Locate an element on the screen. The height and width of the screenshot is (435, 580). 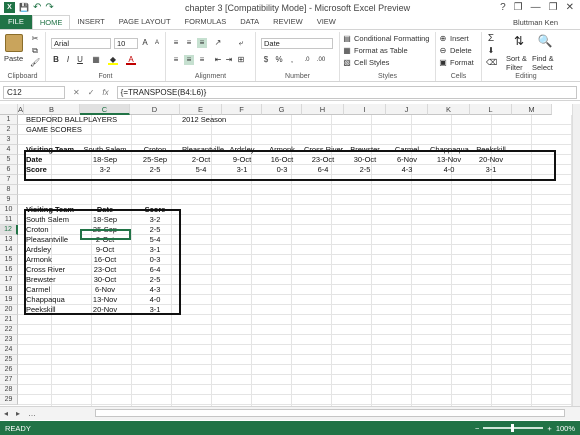
prev-sheet-icon: ◂ is located at coordinates (6, 413).